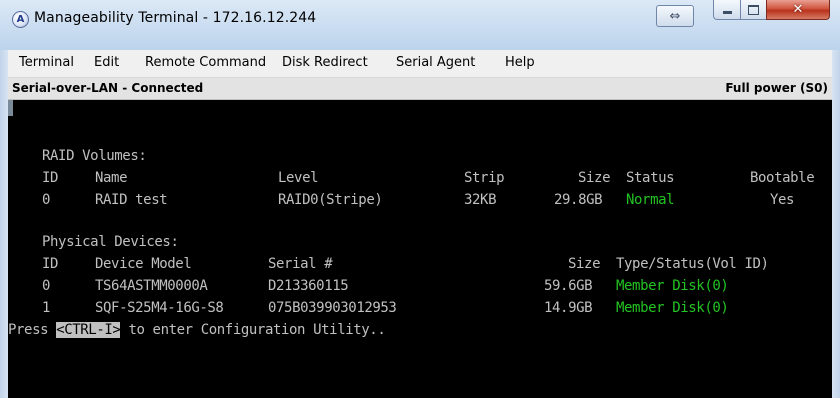 Image resolution: width=840 pixels, height=398 pixels. Describe the element at coordinates (88, 330) in the screenshot. I see `ctrl-i-key: <CTRL-I>` at that location.